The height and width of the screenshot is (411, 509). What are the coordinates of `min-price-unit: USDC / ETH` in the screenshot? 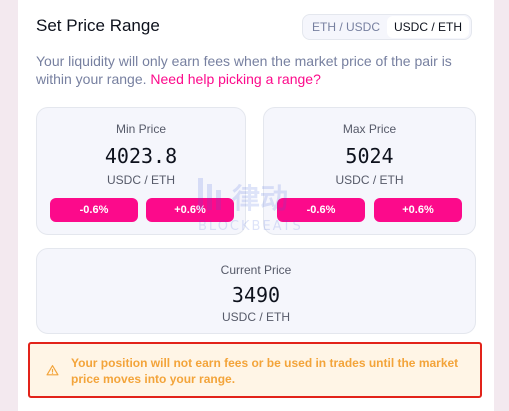 It's located at (140, 180).